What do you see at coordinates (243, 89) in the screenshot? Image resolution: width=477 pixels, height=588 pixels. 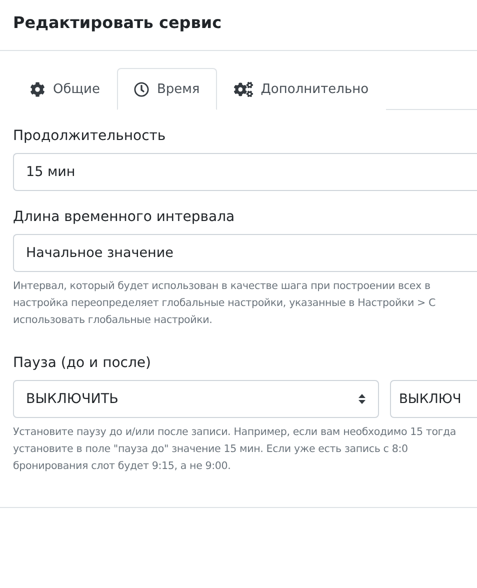 I see `gears-icon` at bounding box center [243, 89].